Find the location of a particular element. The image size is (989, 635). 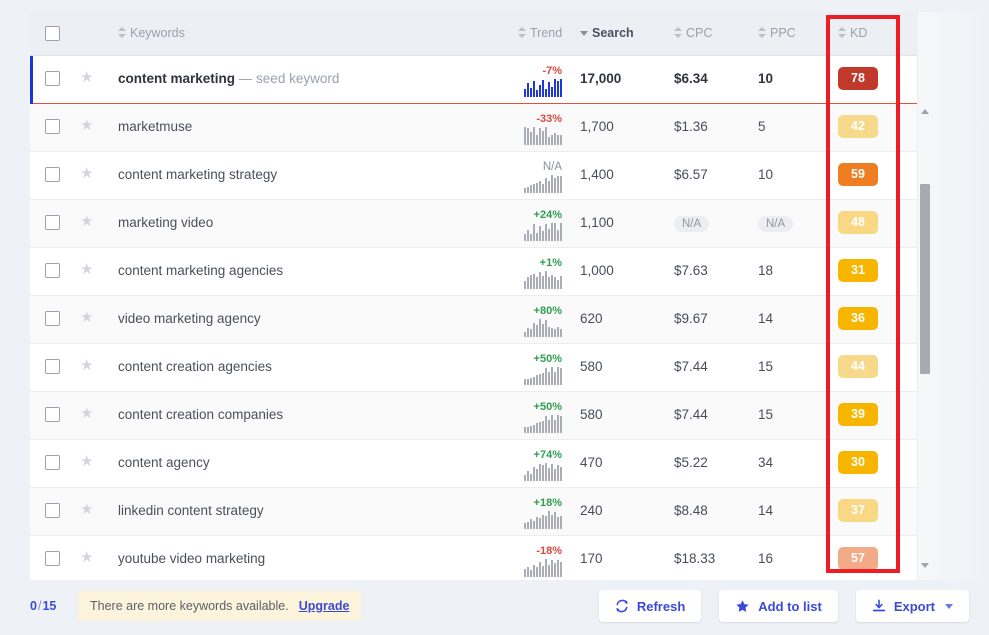

cpc-cell: $6.57 is located at coordinates (704, 175).